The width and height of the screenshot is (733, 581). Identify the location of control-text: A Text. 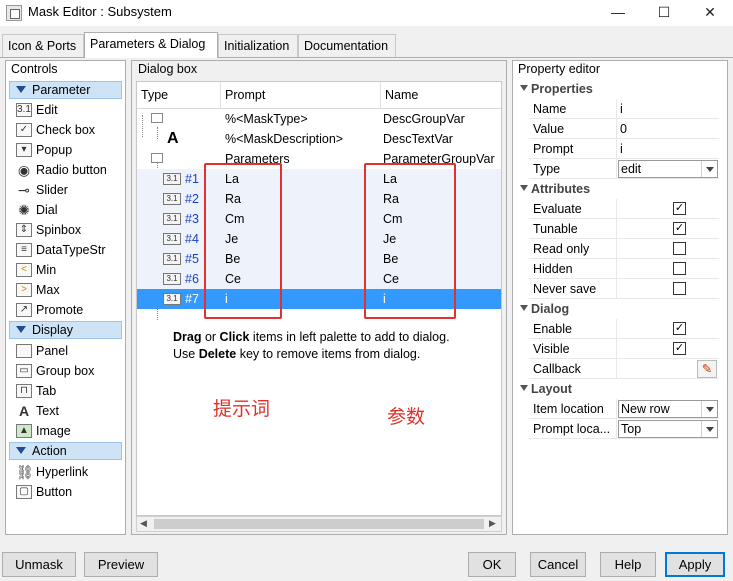
(36, 411).